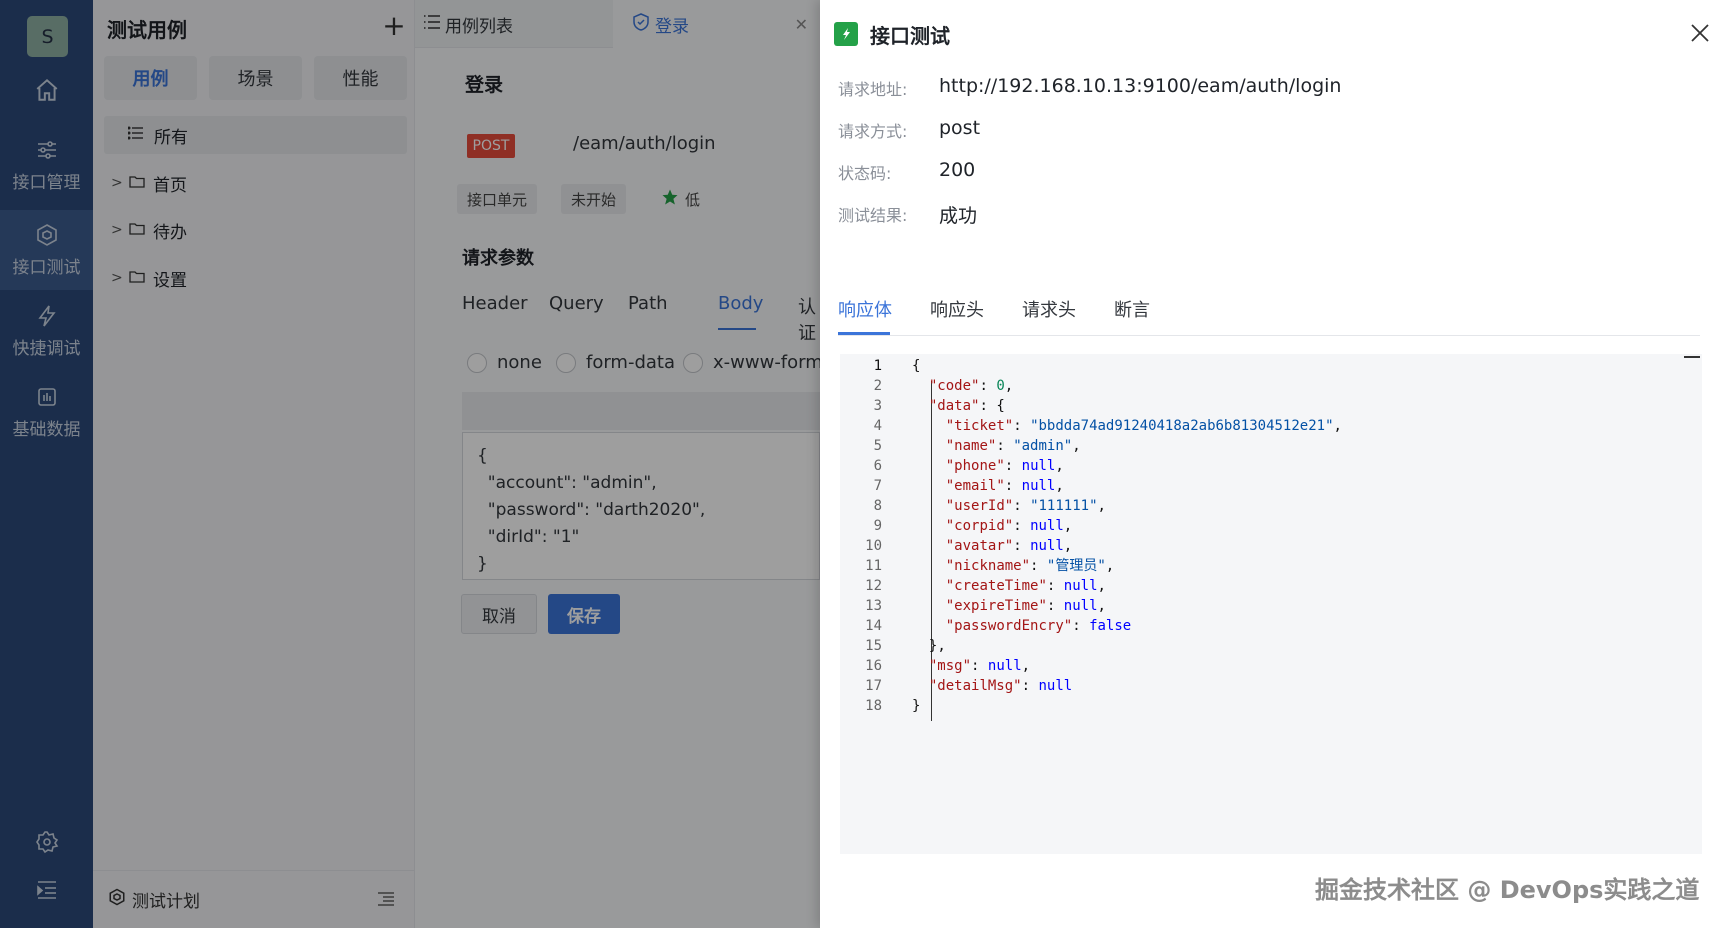 Image resolution: width=1719 pixels, height=928 pixels. Describe the element at coordinates (1091, 526) in the screenshot. I see `code-line: 9 "corpid": null,` at that location.